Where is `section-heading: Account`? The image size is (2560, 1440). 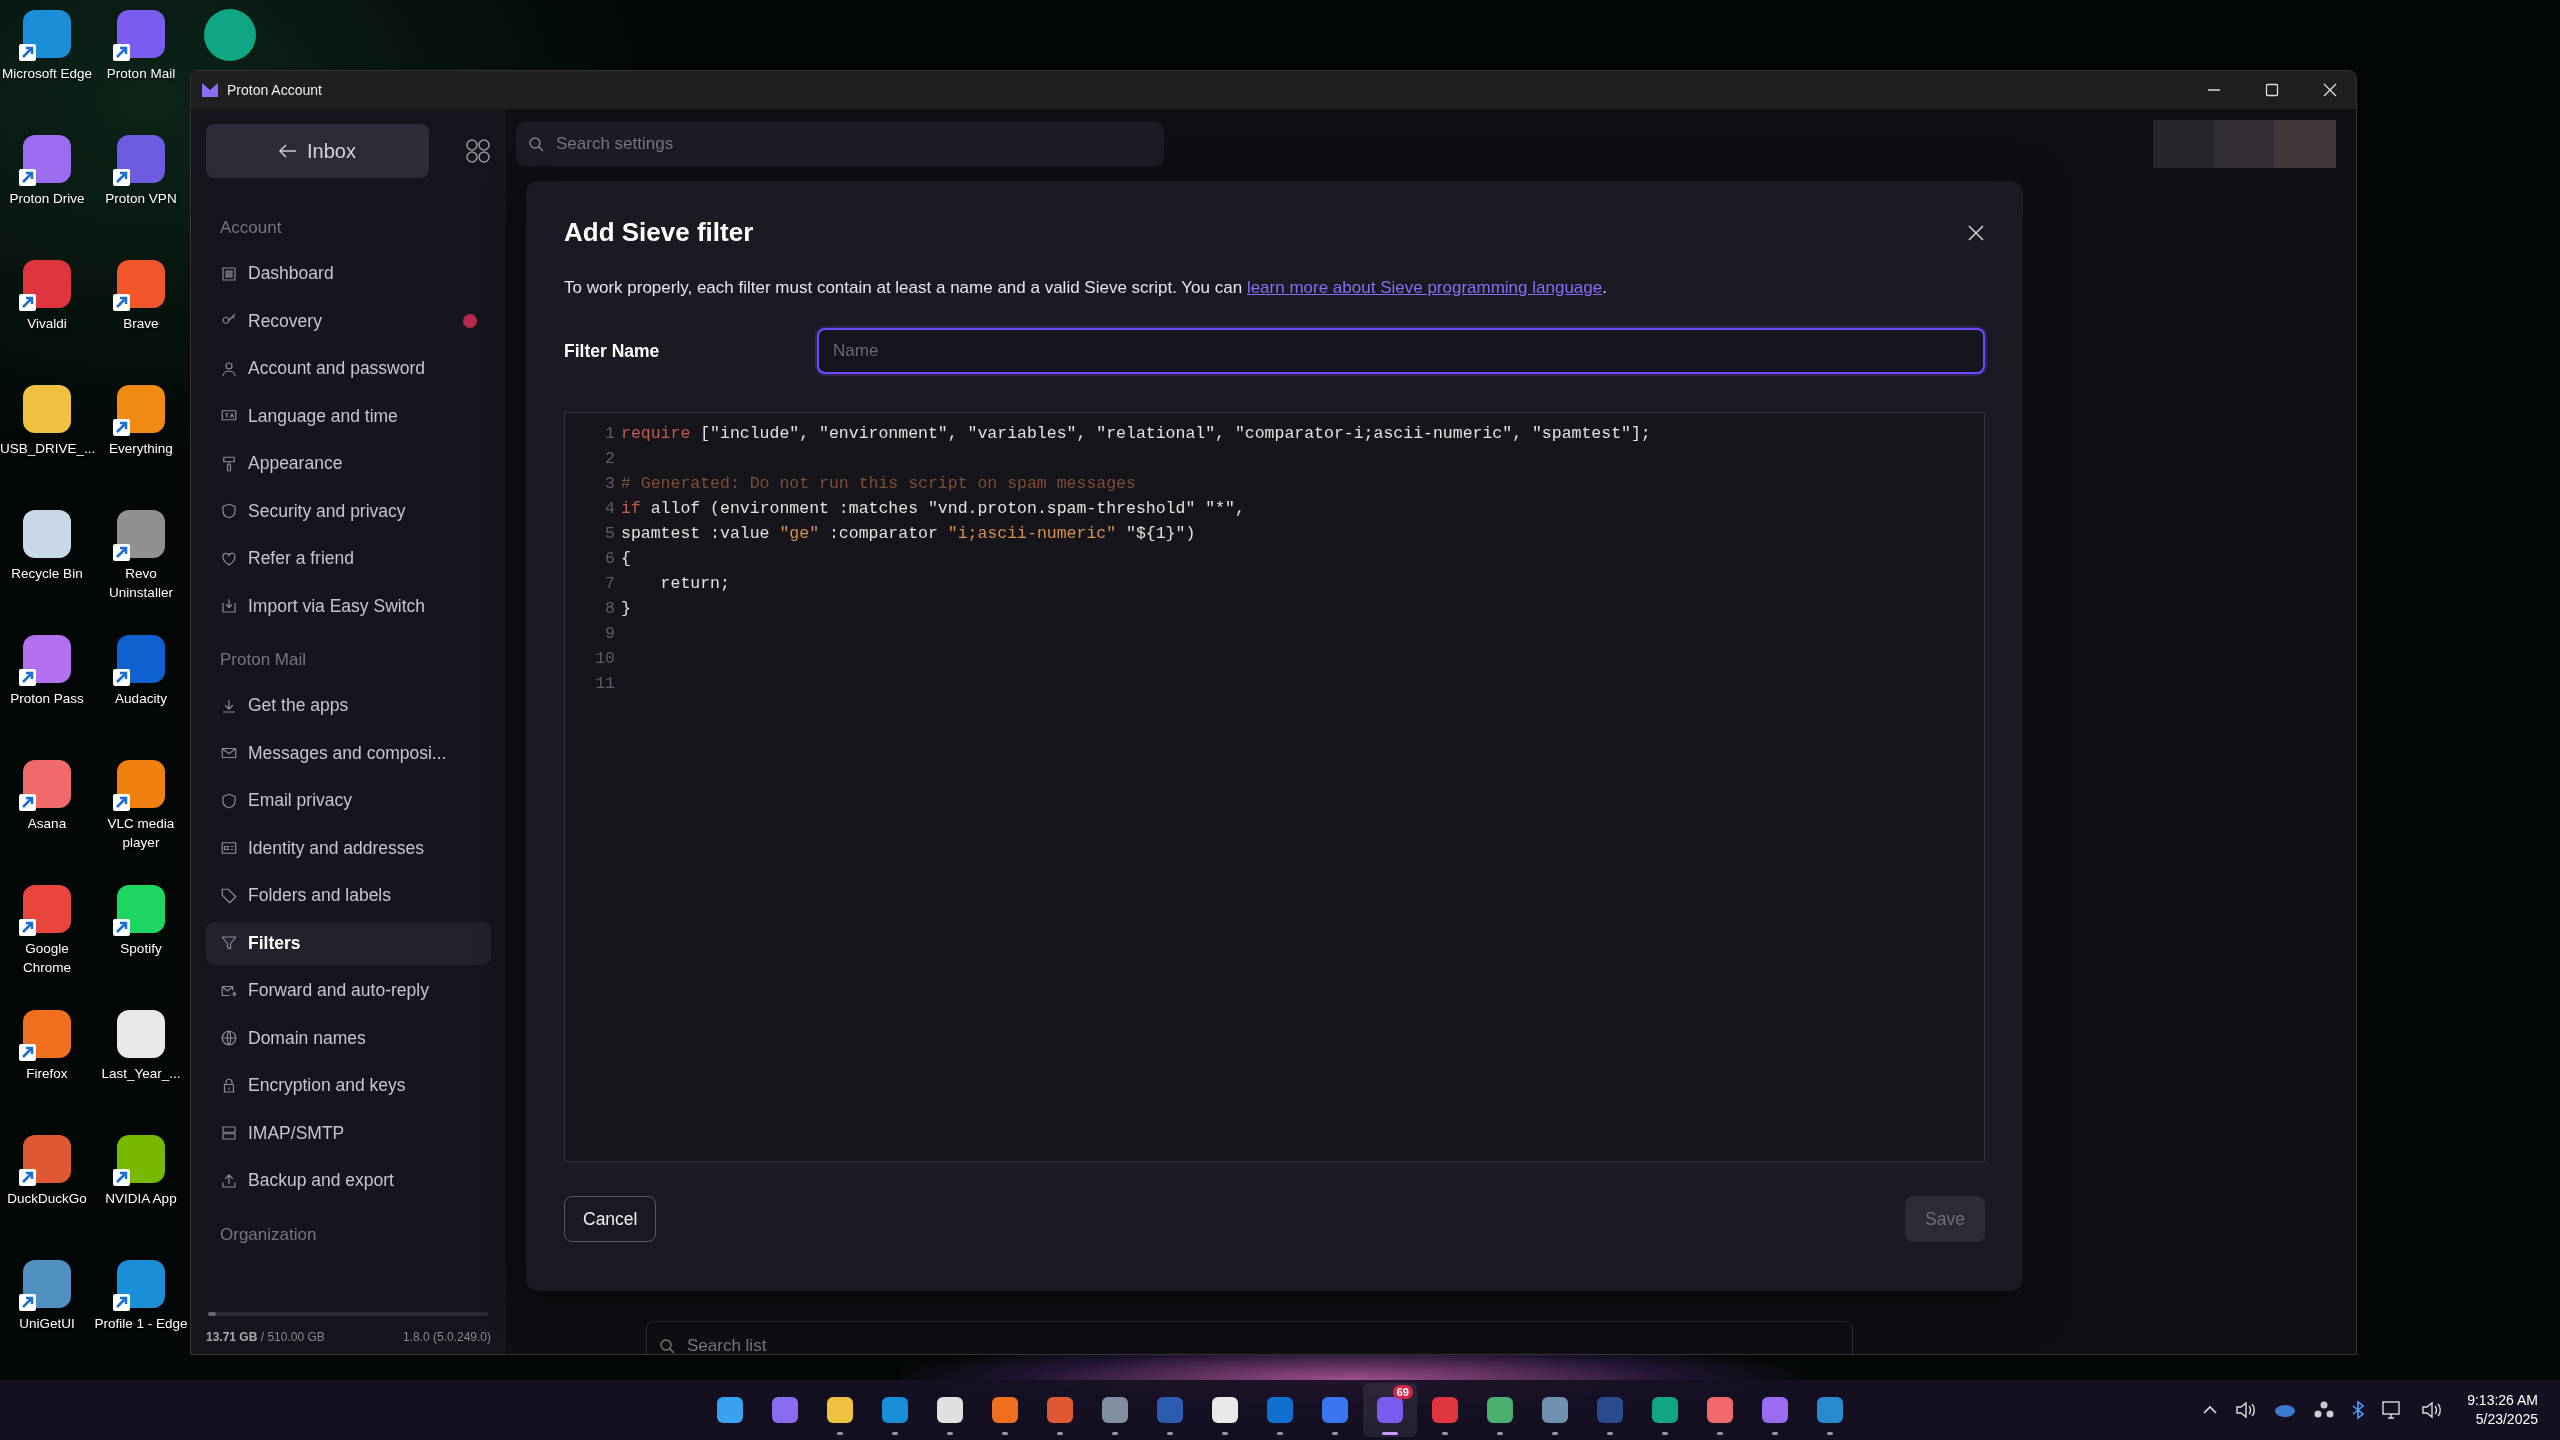 section-heading: Account is located at coordinates (251, 228).